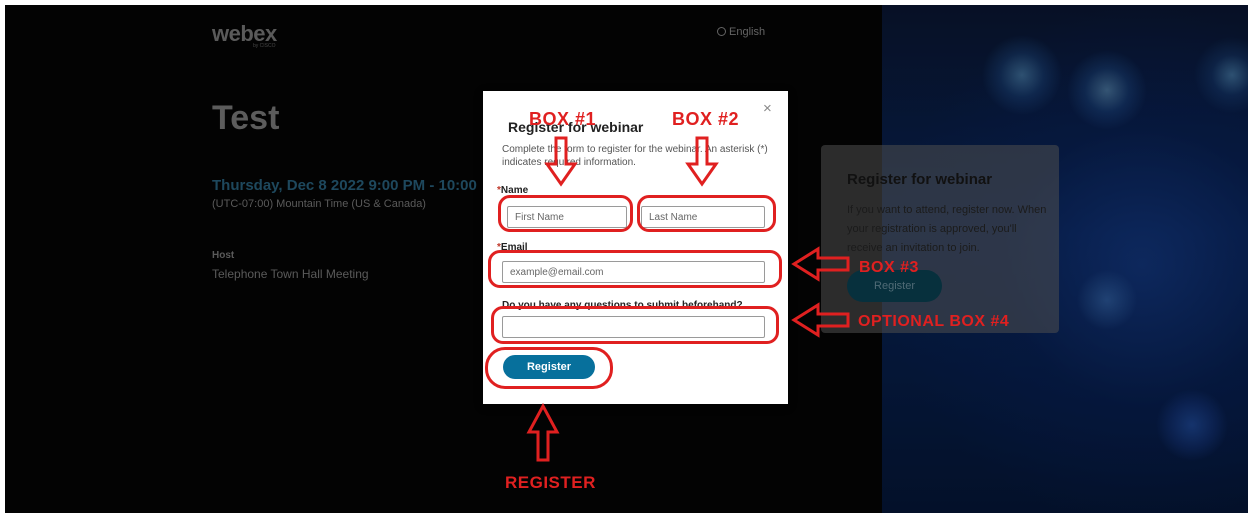 This screenshot has height=518, width=1253. I want to click on annotation-ring-register, so click(549, 368).